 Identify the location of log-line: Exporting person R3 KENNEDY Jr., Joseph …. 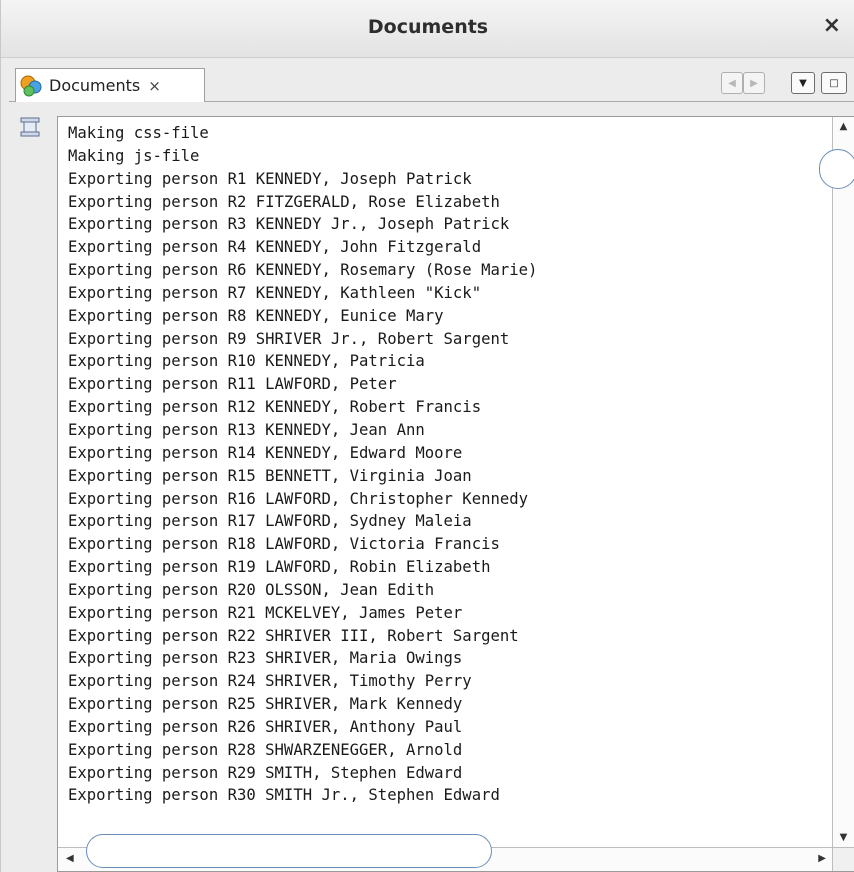
(289, 224).